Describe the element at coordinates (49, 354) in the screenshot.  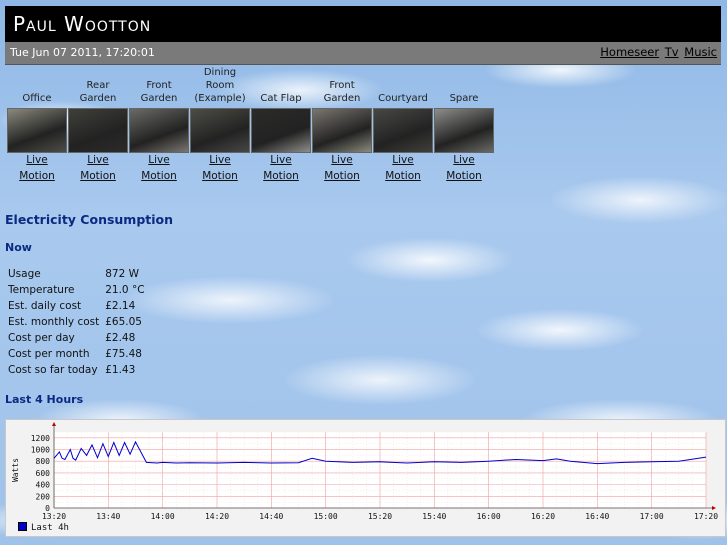
I see `stat-label: Cost per month` at that location.